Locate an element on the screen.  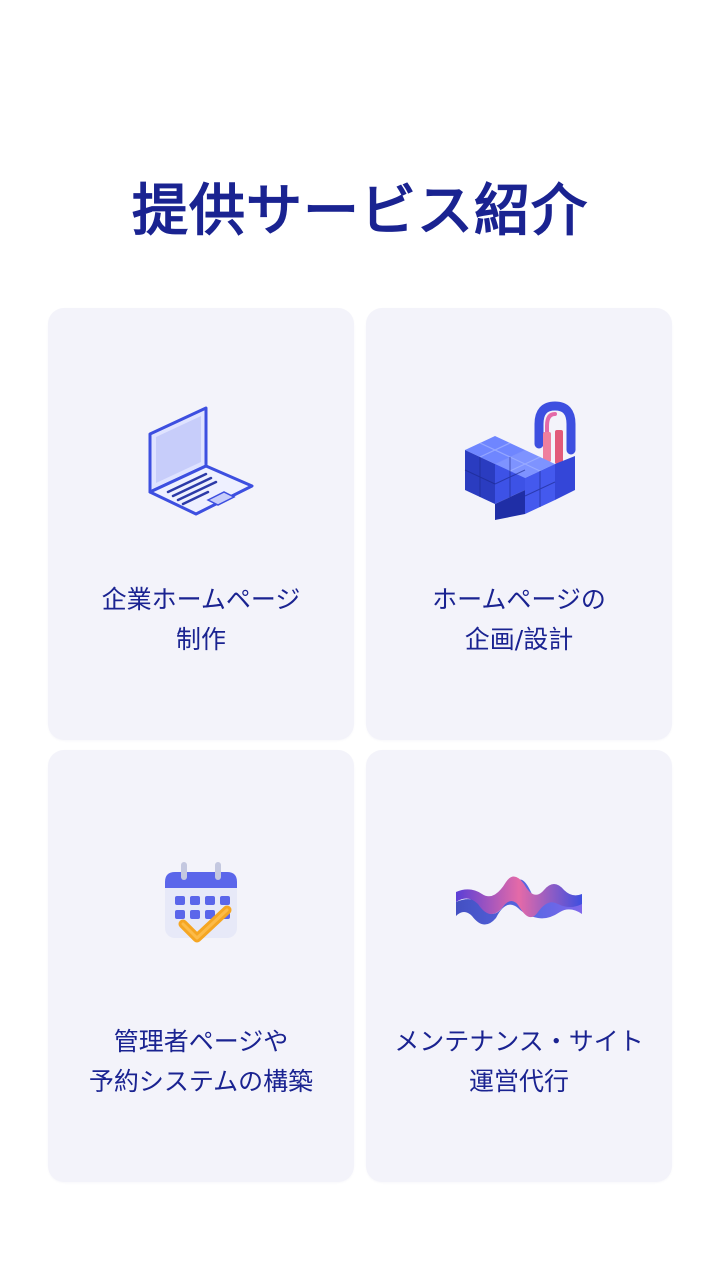
service-card-website-planning: ホームページの 企画/設計 is located at coordinates (519, 524).